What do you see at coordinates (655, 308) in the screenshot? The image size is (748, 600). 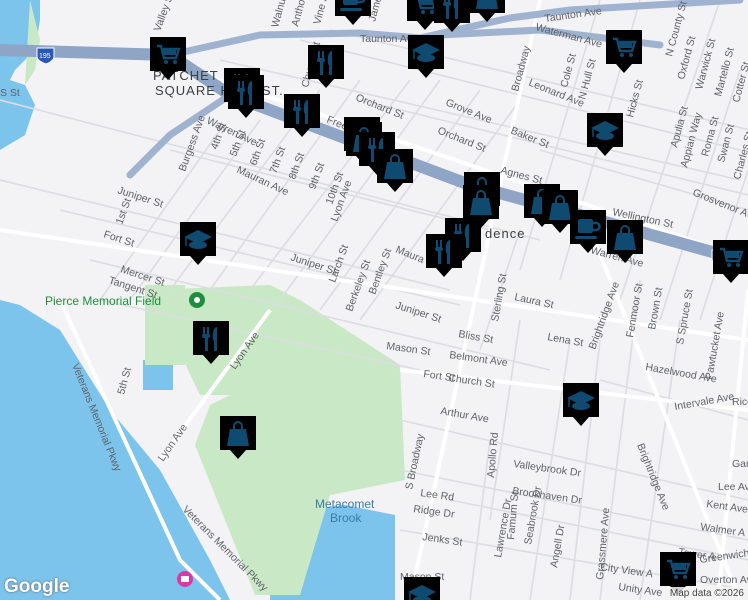 I see `street-label: Brown St` at bounding box center [655, 308].